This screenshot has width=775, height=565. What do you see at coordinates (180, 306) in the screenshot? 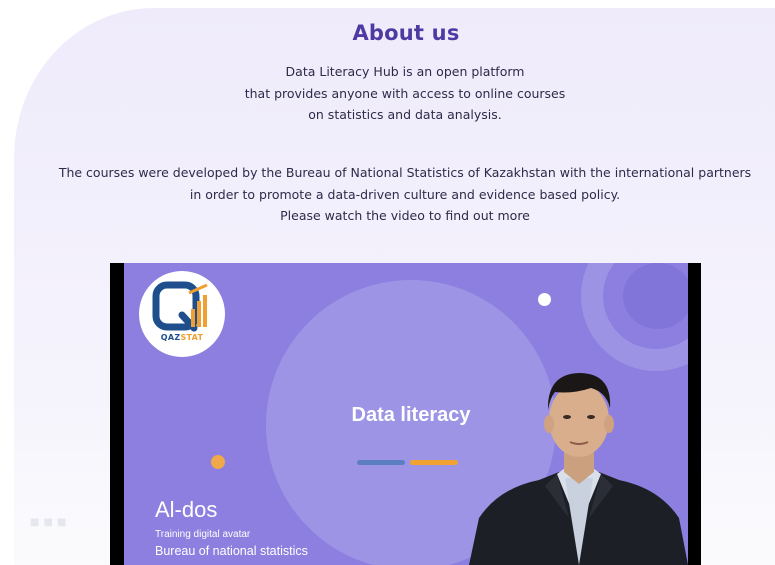
I see `qazstat-logo-mark-icon` at bounding box center [180, 306].